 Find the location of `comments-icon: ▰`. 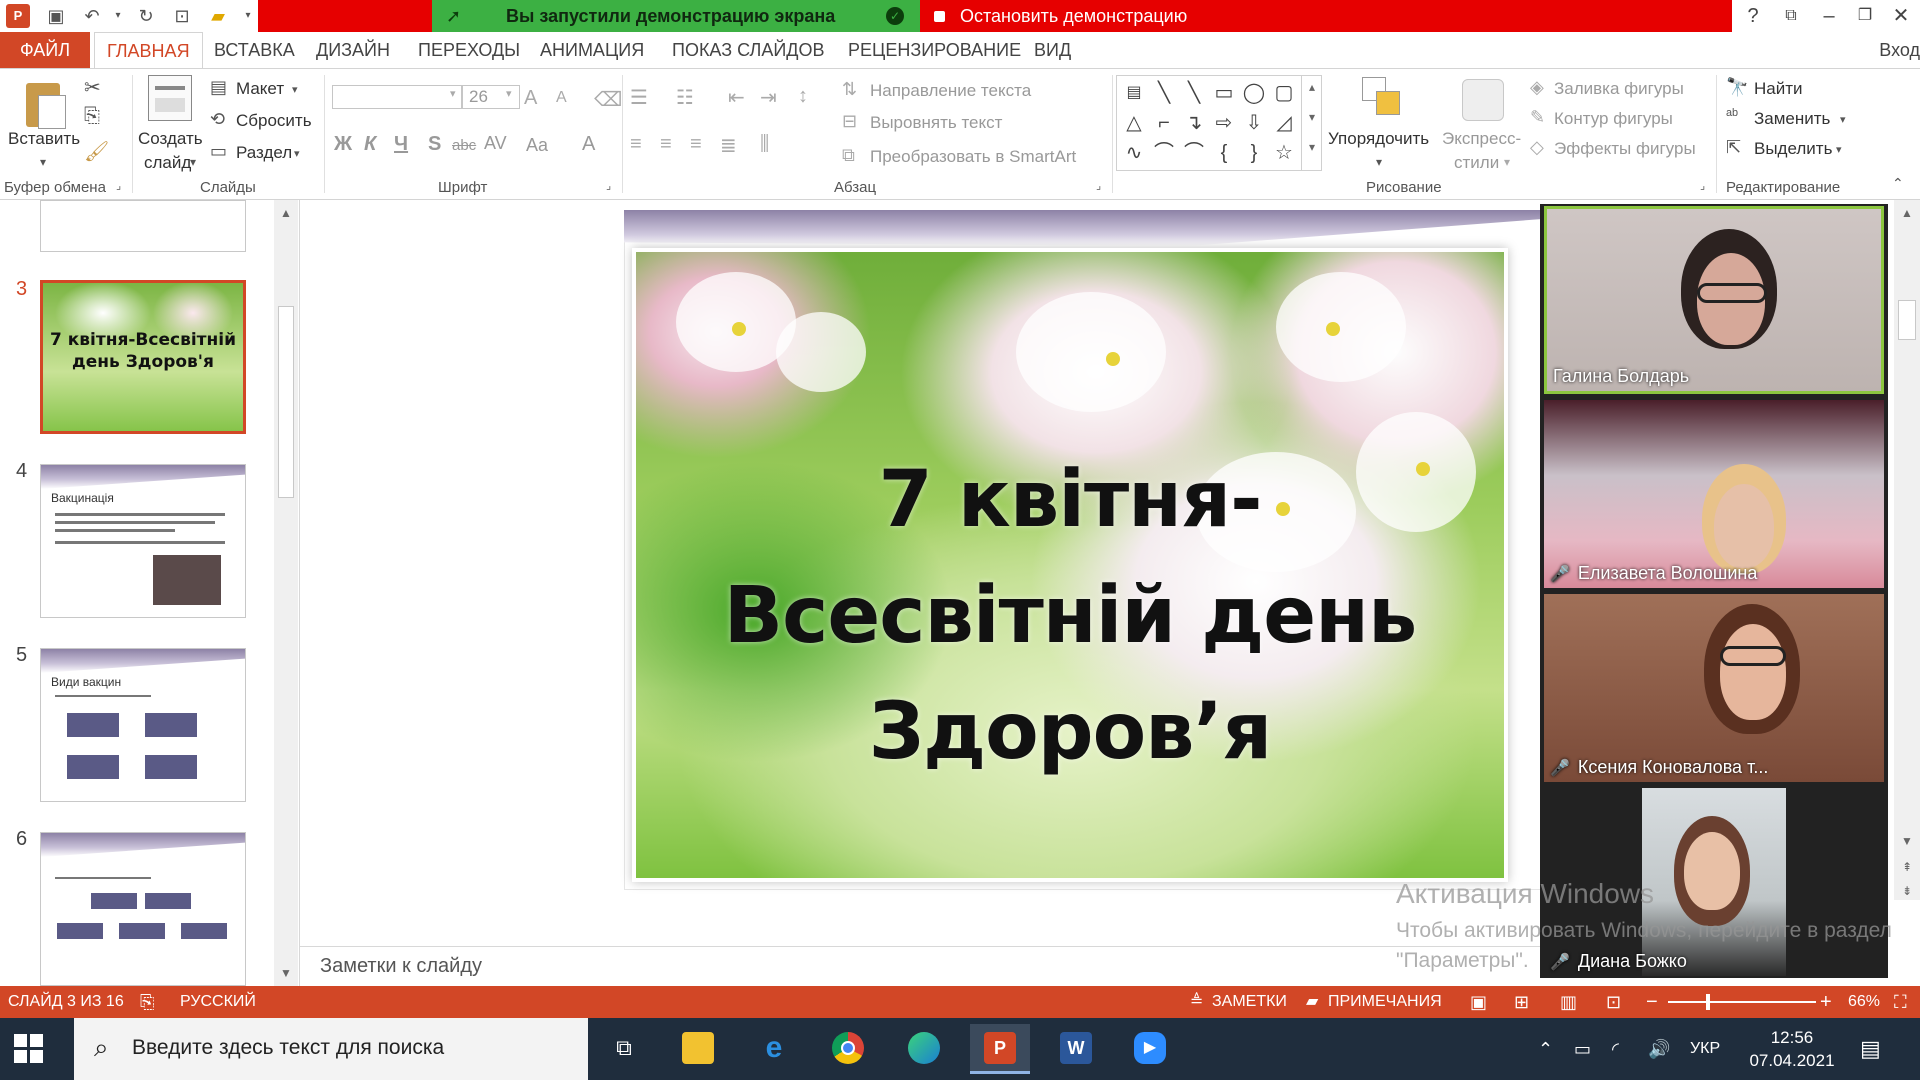

comments-icon: ▰ is located at coordinates (1312, 1002).